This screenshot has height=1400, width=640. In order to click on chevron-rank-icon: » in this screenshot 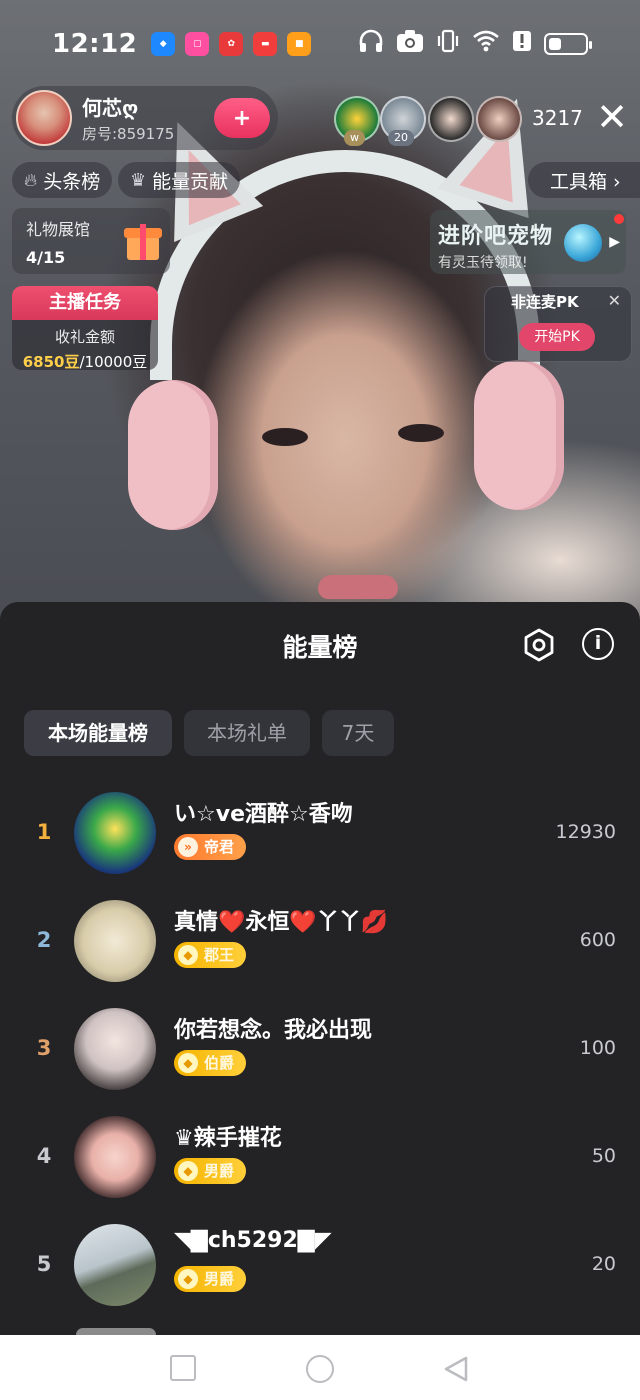, I will do `click(188, 847)`.